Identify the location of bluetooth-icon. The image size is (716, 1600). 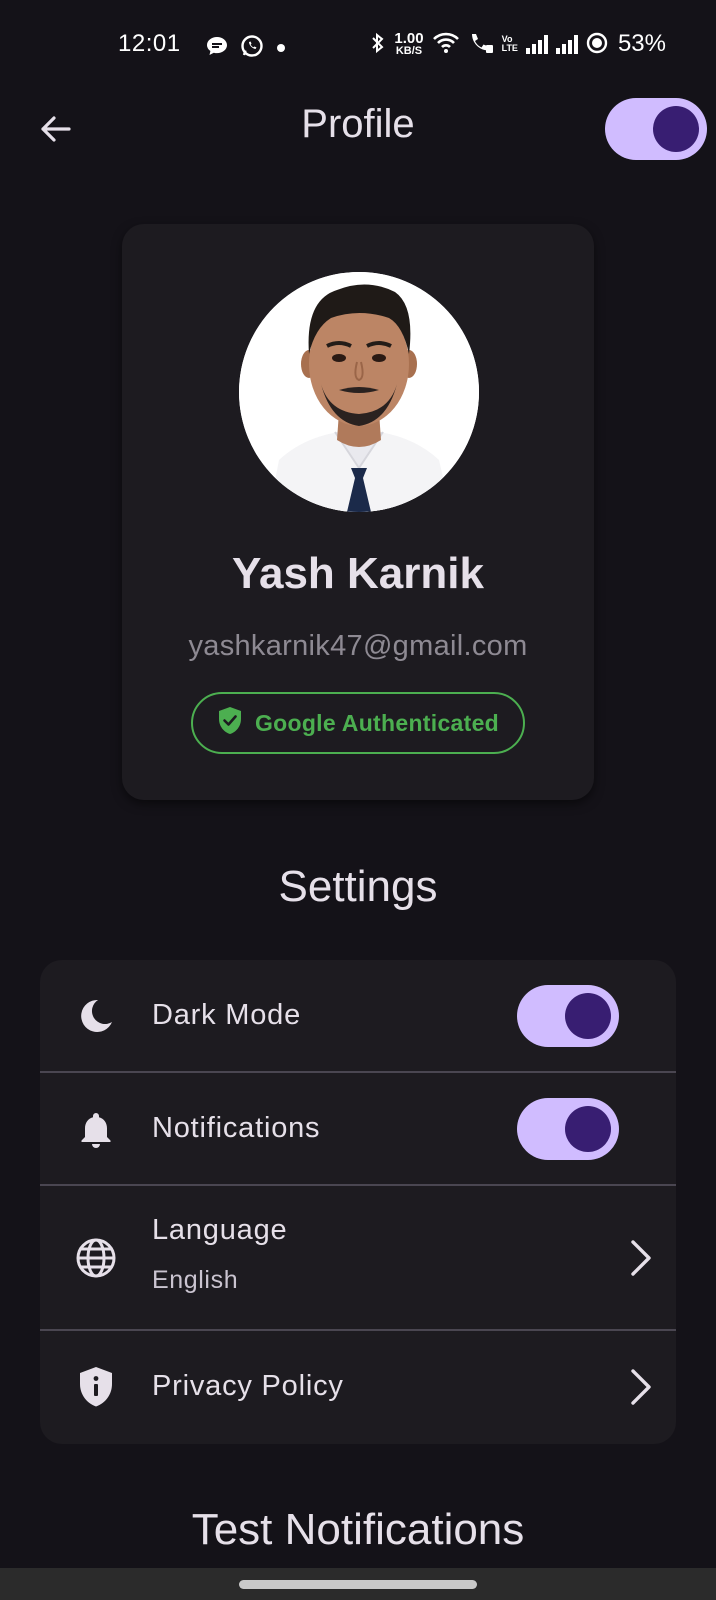
(378, 44).